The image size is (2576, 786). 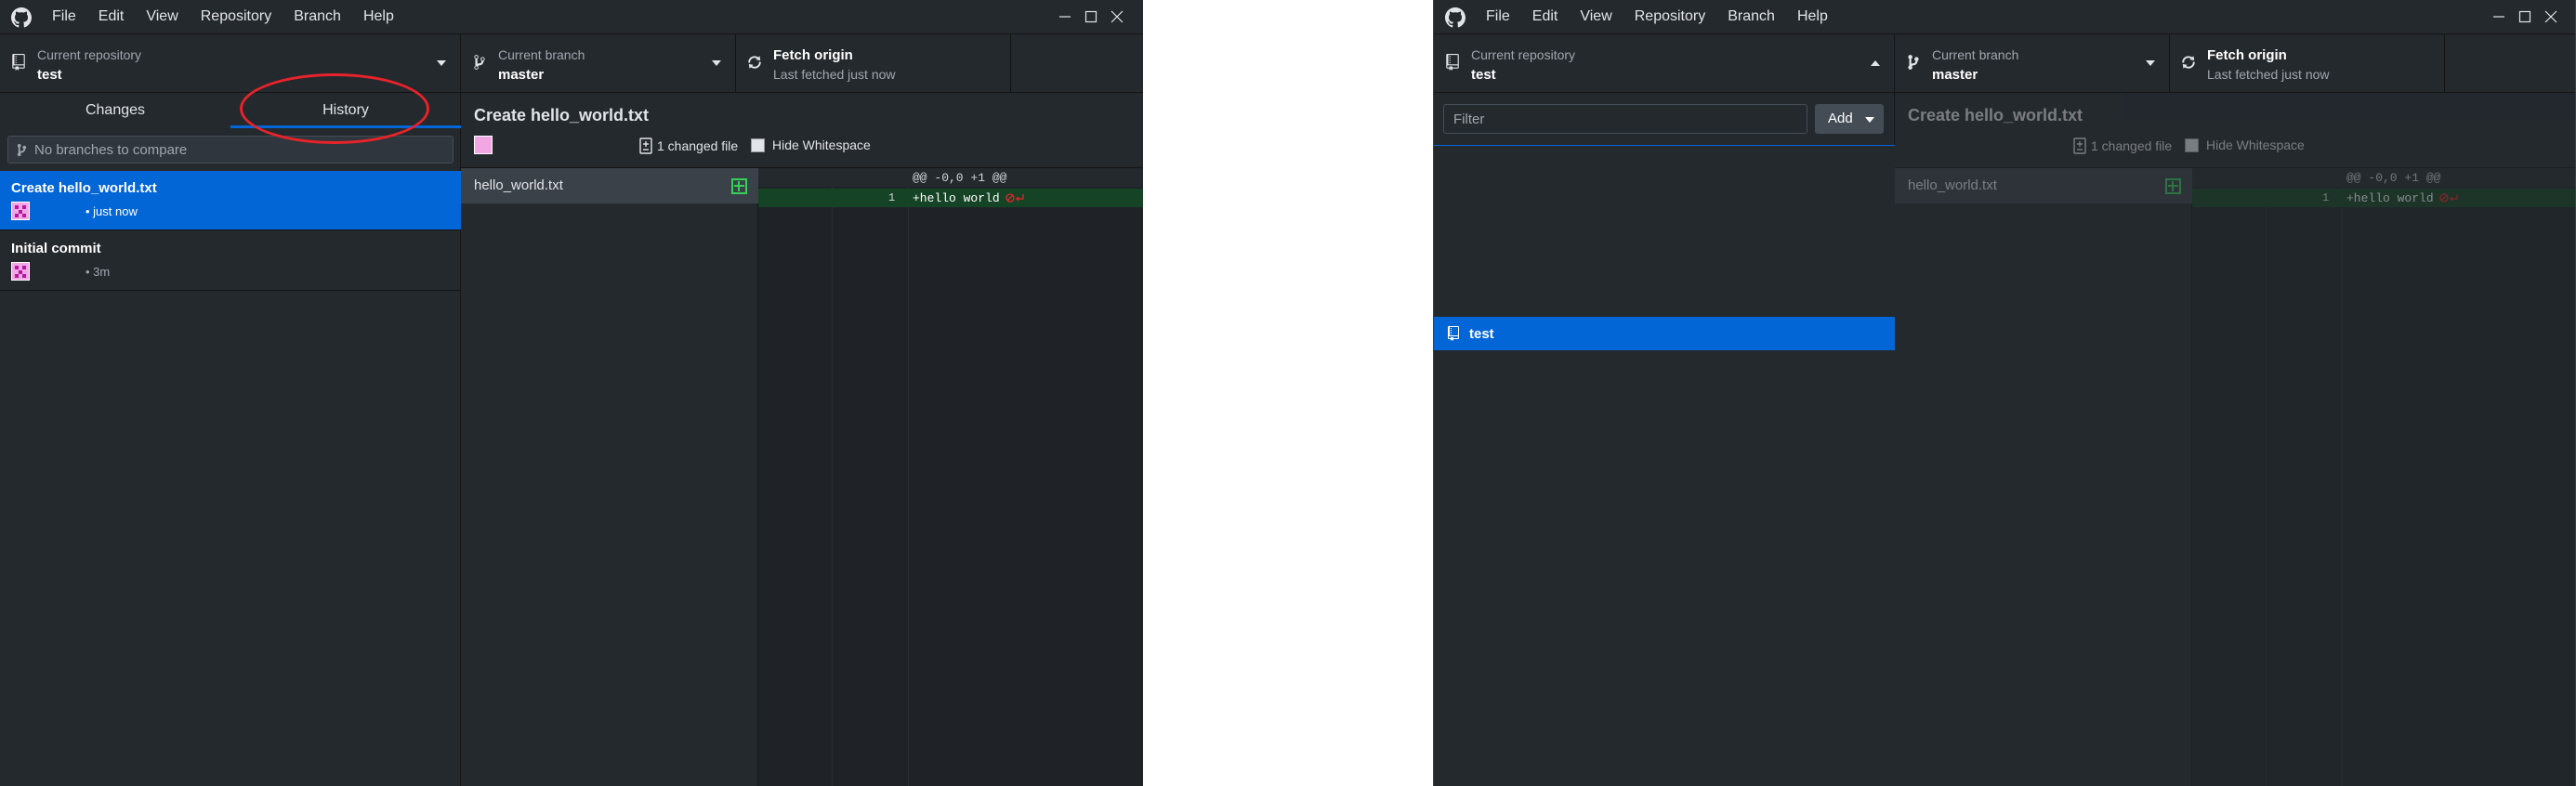 I want to click on current-repository-button: Current repository test, so click(x=1664, y=63).